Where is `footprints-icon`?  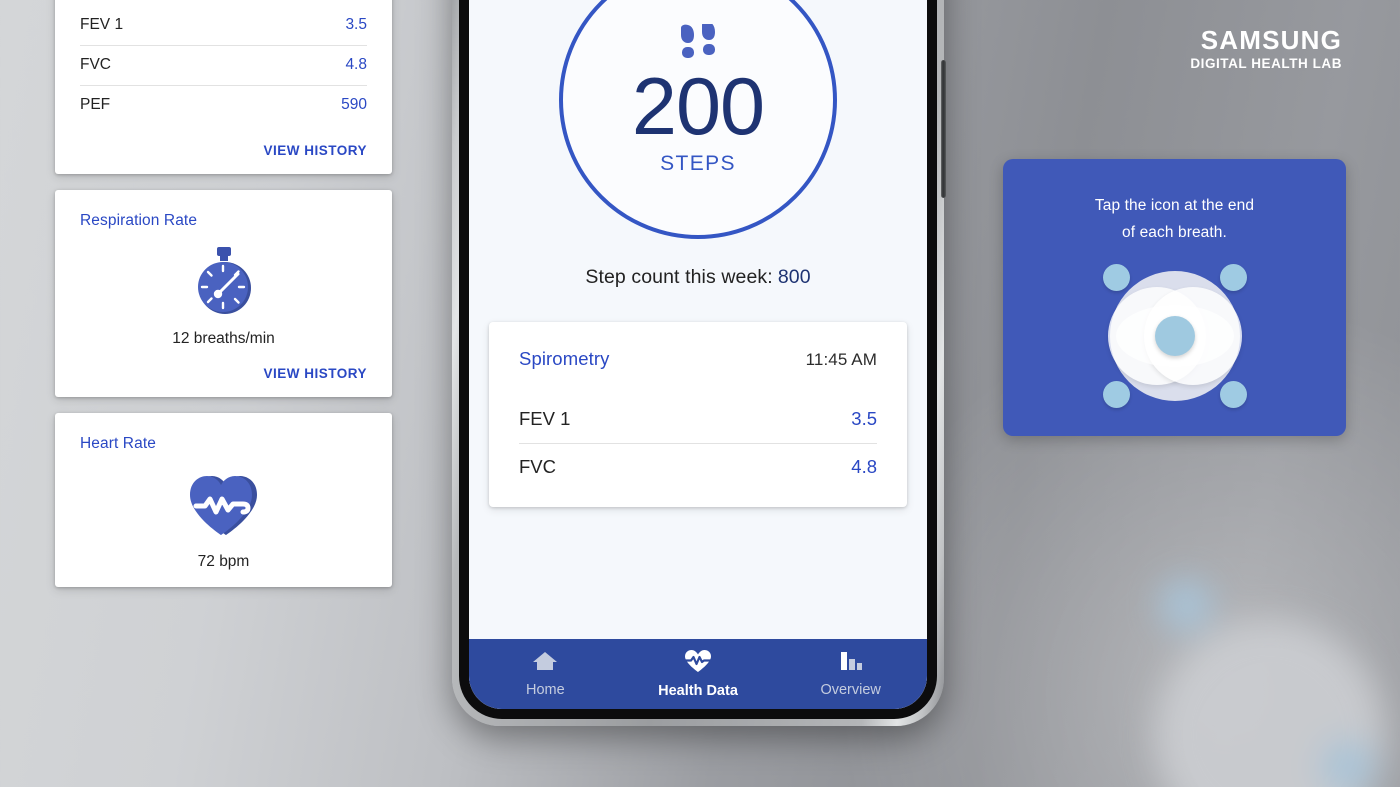
footprints-icon is located at coordinates (698, 44).